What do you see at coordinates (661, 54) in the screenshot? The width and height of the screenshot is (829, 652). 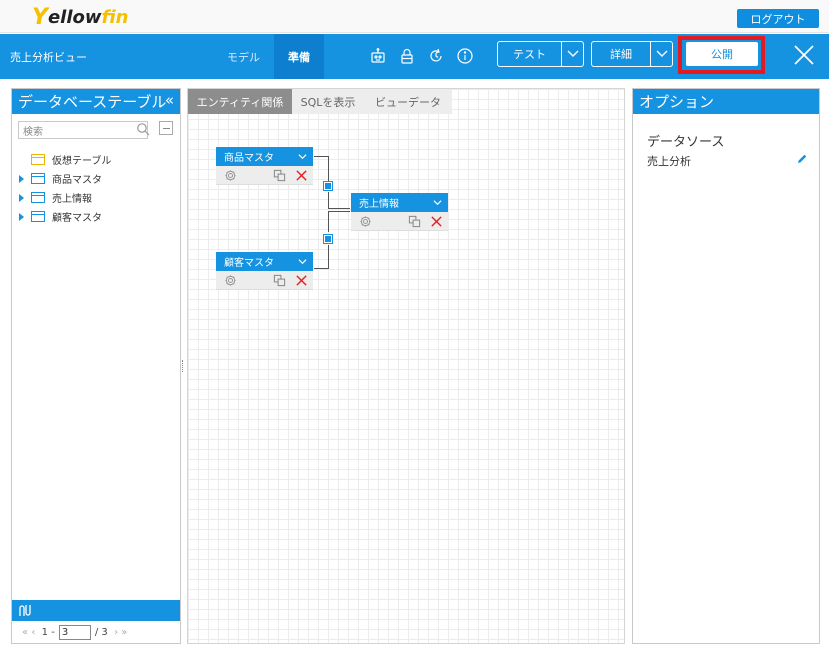 I see `detail-dropdown-chevron-icon` at bounding box center [661, 54].